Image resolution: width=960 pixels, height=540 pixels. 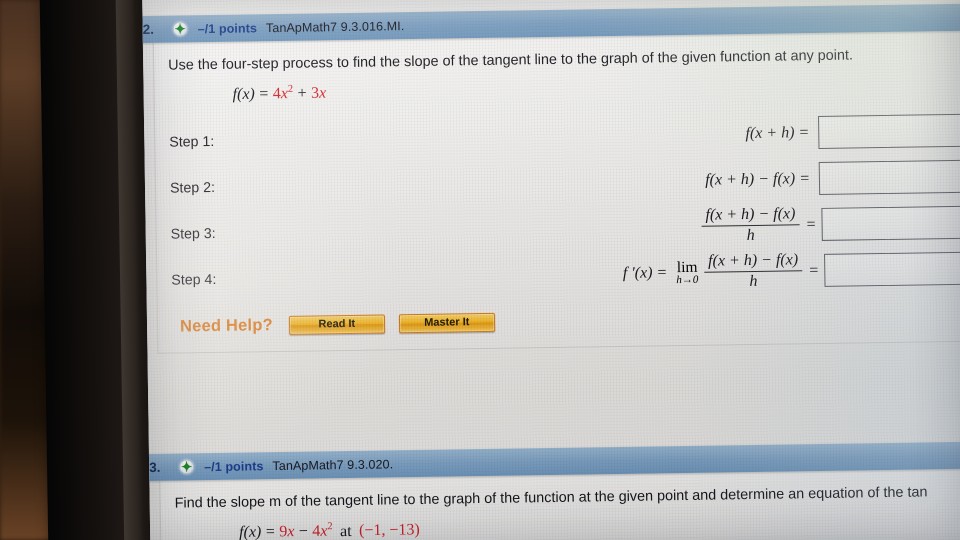 I want to click on equals-sign-4: =, so click(x=814, y=270).